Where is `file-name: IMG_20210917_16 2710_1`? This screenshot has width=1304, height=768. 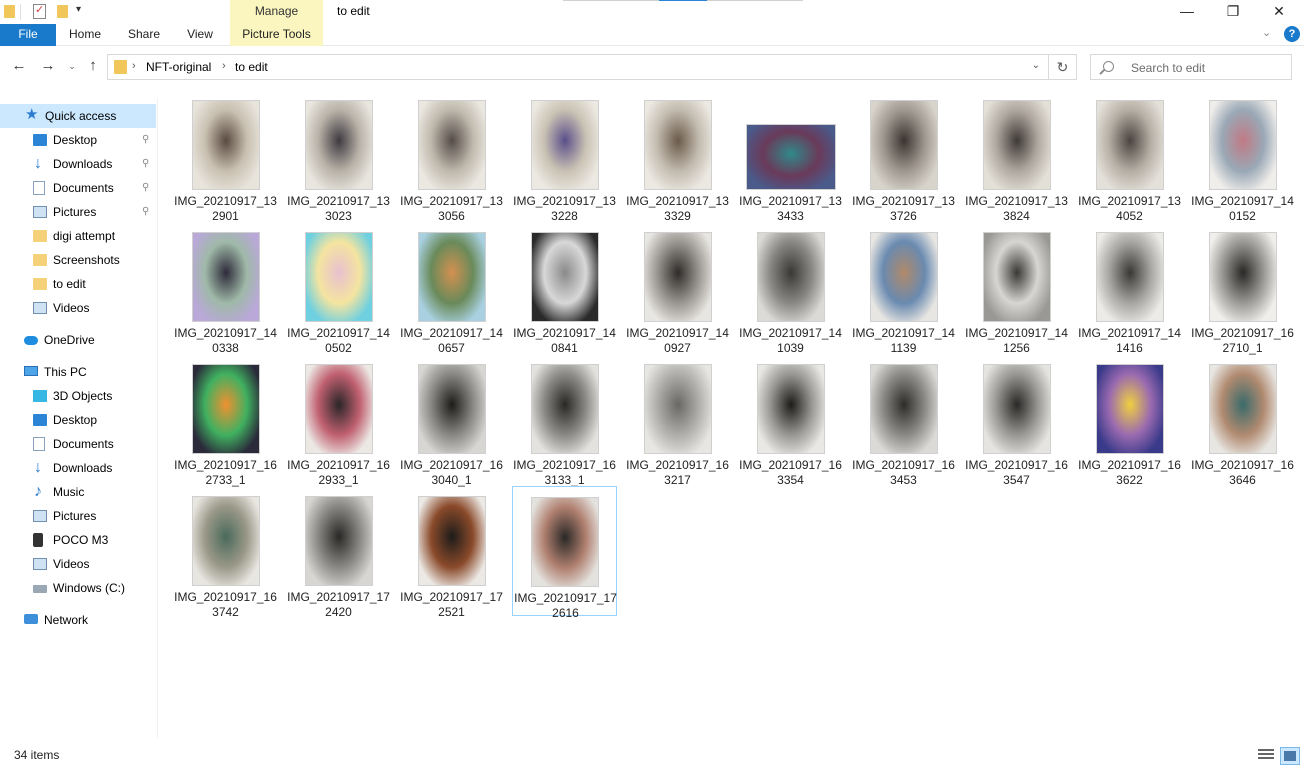
file-name: IMG_20210917_16 2710_1 is located at coordinates (1242, 341).